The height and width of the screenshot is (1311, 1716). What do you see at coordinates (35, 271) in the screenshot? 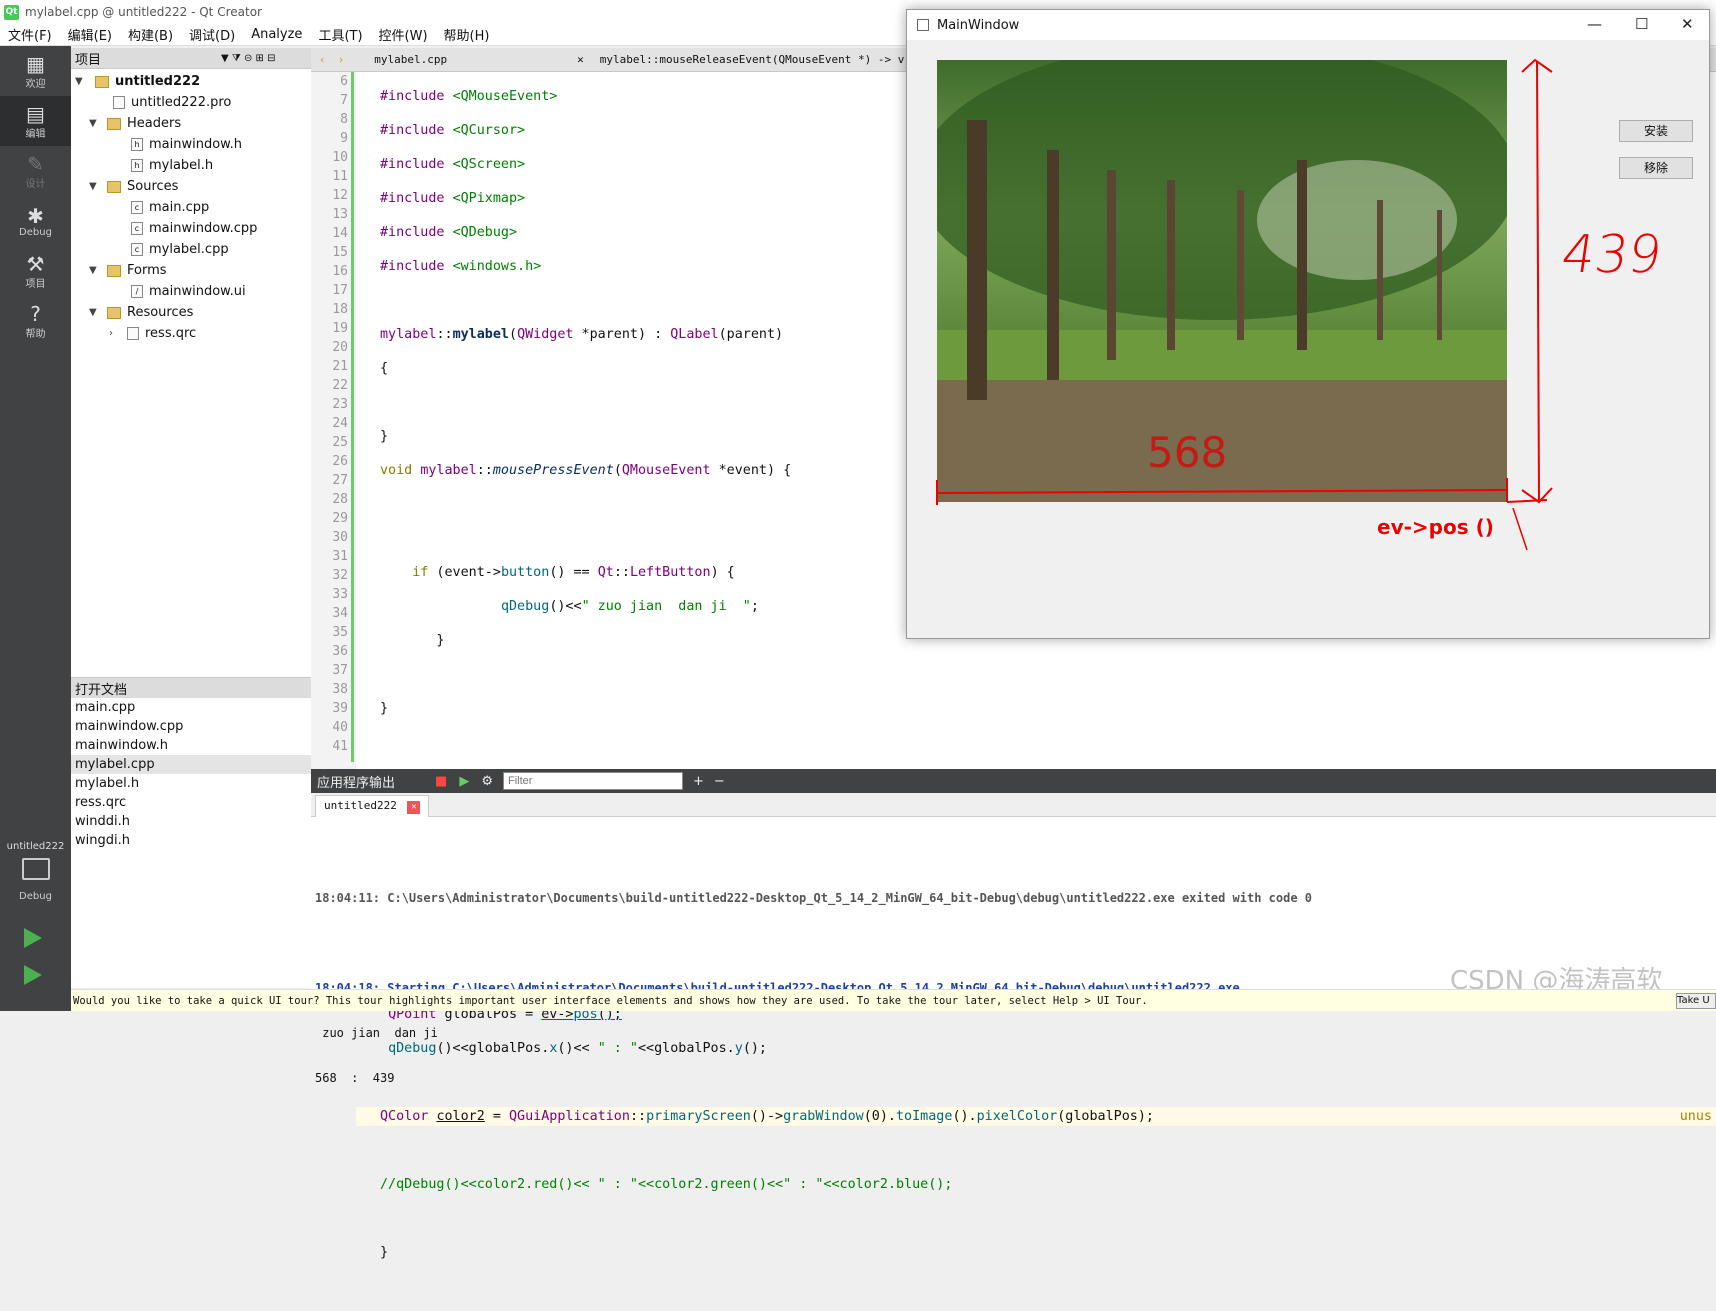
I see `mode-projects: ⚒ 项目` at bounding box center [35, 271].